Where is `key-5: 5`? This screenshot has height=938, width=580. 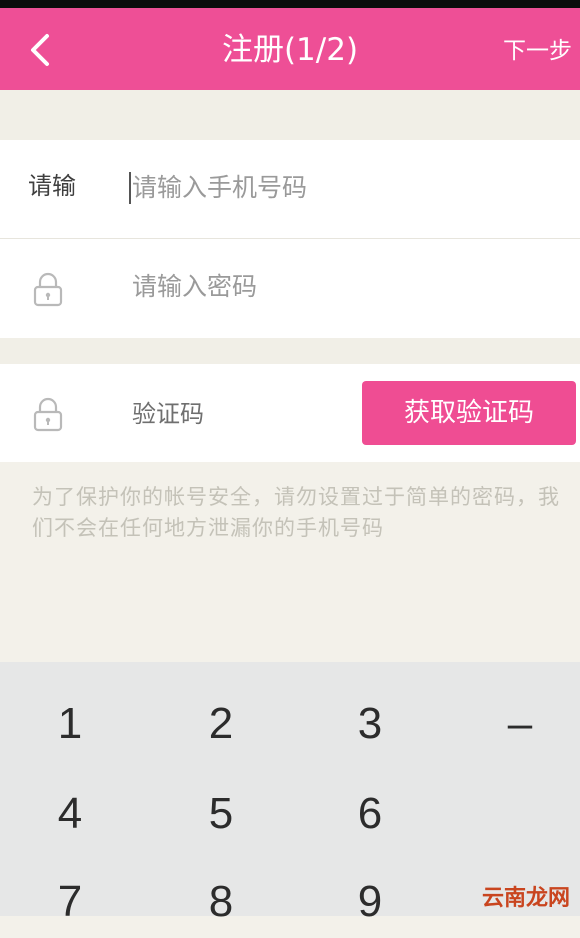 key-5: 5 is located at coordinates (221, 814).